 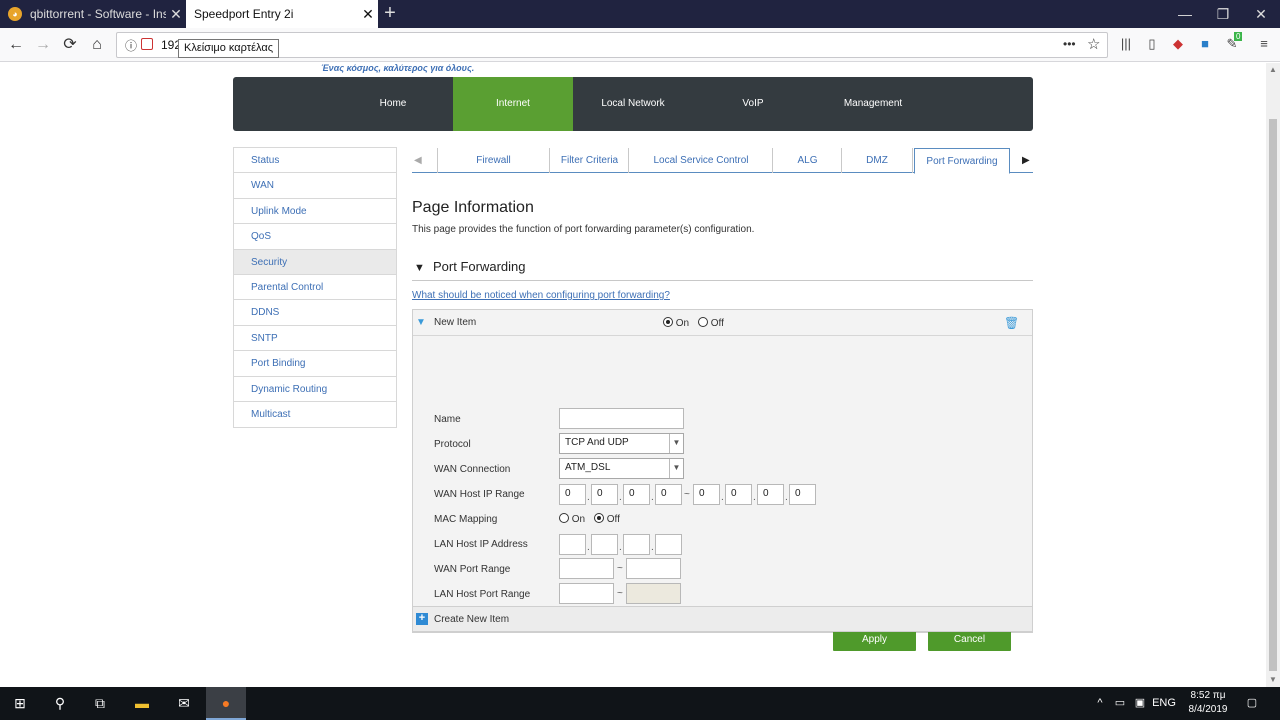 I want to click on sidebar-item-sntp: SNTP, so click(x=315, y=339).